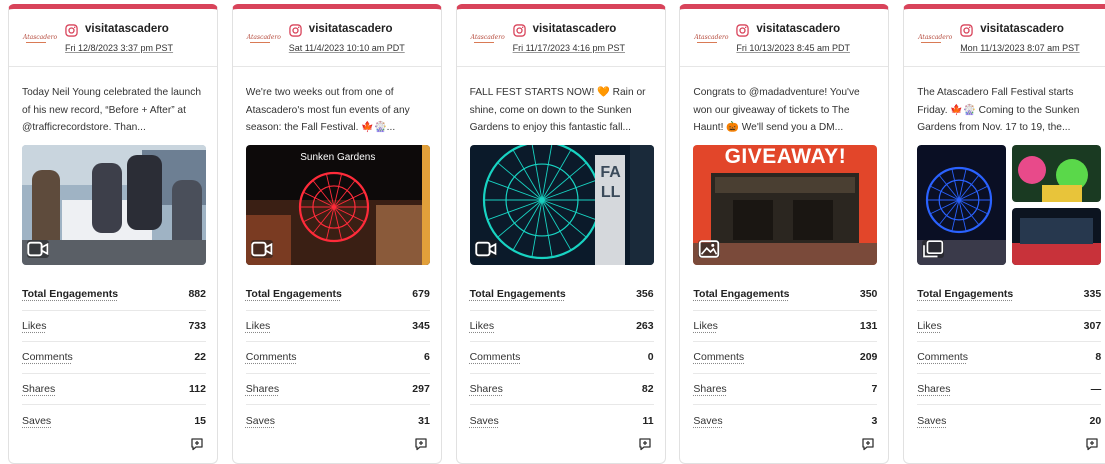 This screenshot has height=464, width=1105. What do you see at coordinates (569, 48) in the screenshot?
I see `post-date-link: Fri 11/17/2023 4:16 pm PST` at bounding box center [569, 48].